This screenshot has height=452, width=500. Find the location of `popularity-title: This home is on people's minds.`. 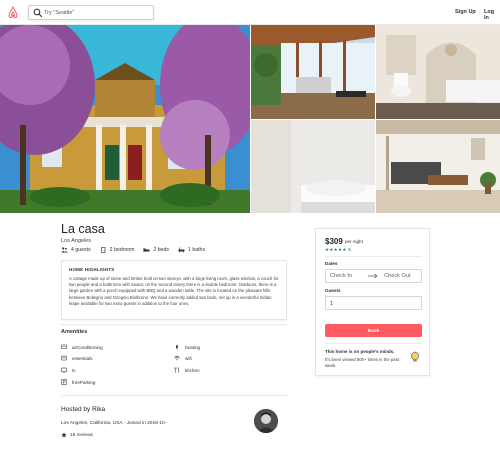

popularity-title: This home is on people's minds. is located at coordinates (360, 351).